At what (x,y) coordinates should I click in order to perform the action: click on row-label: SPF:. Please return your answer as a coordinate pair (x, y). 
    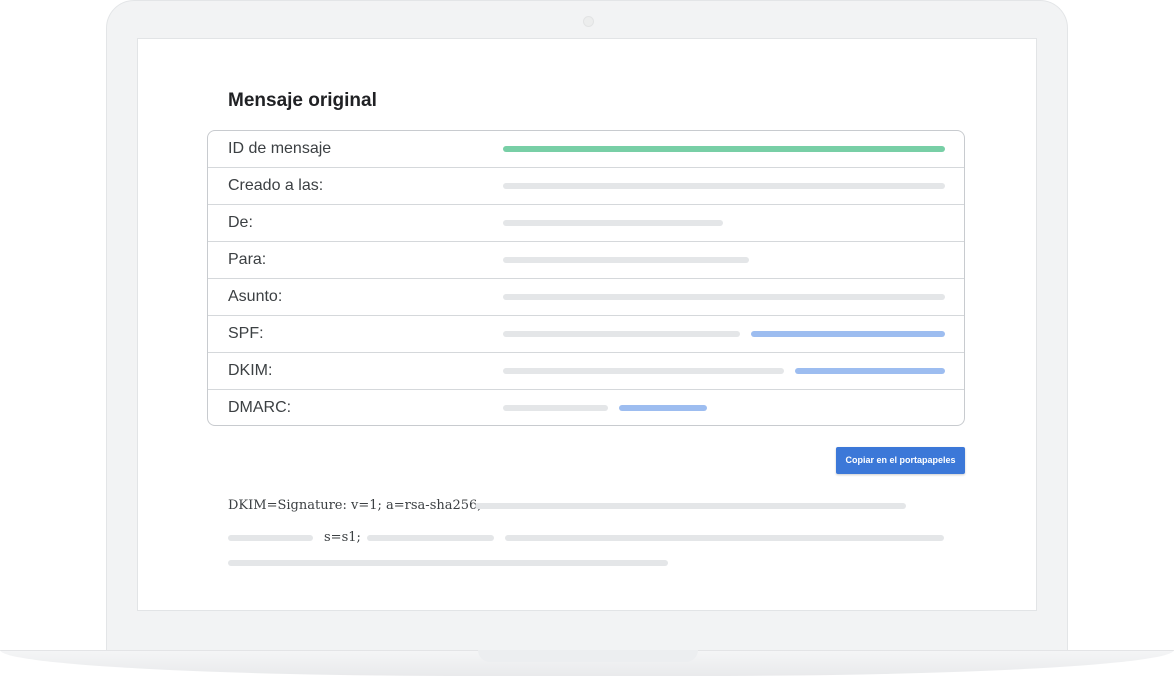
    Looking at the image, I should click on (246, 333).